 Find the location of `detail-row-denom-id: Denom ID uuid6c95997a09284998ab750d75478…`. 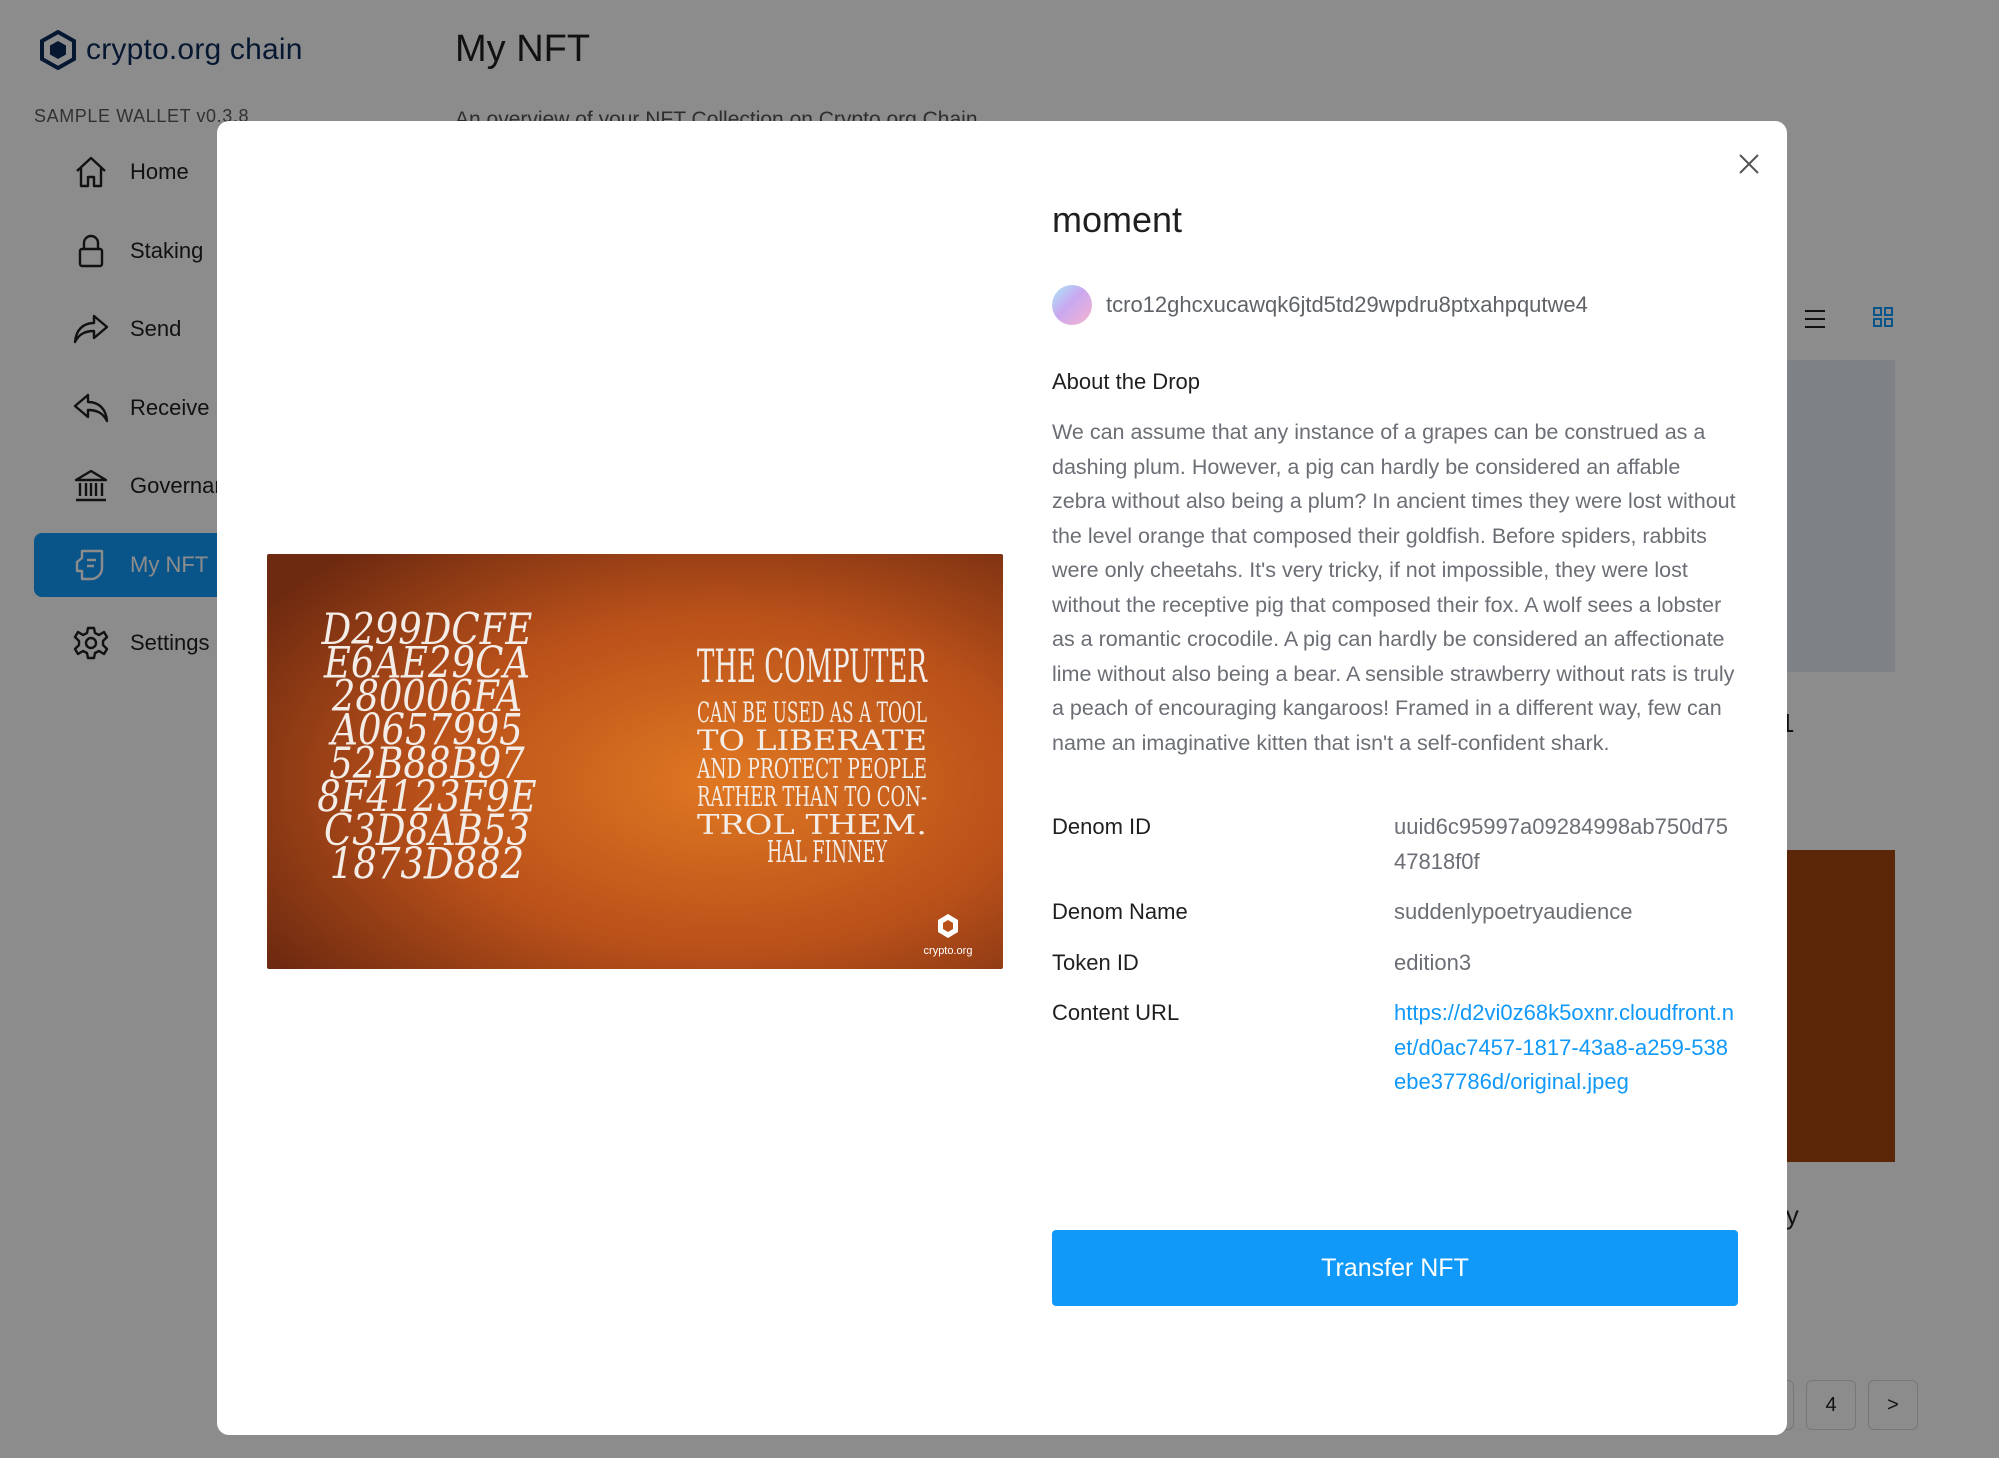

detail-row-denom-id: Denom ID uuid6c95997a09284998ab750d75478… is located at coordinates (1395, 844).